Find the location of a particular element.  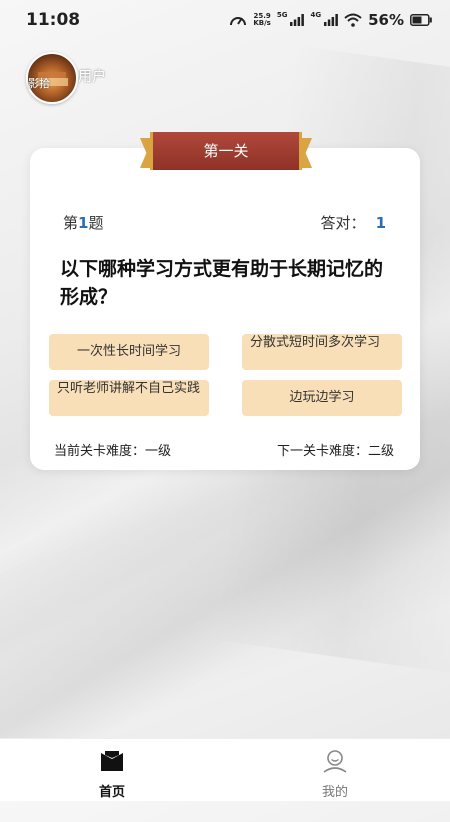

tab-mine-label: 我的 is located at coordinates (334, 792).